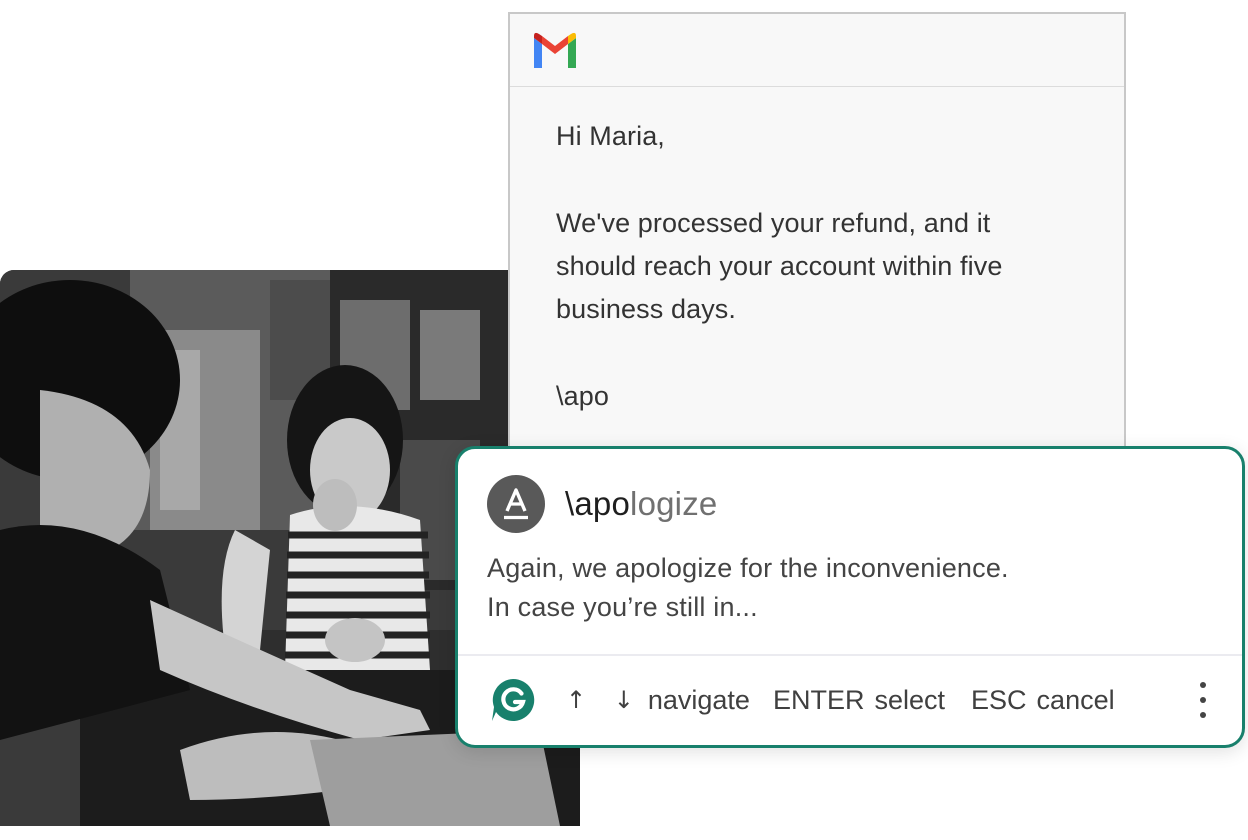  Describe the element at coordinates (605, 700) in the screenshot. I see `arrow-keys-icon: ↑ ↓` at that location.